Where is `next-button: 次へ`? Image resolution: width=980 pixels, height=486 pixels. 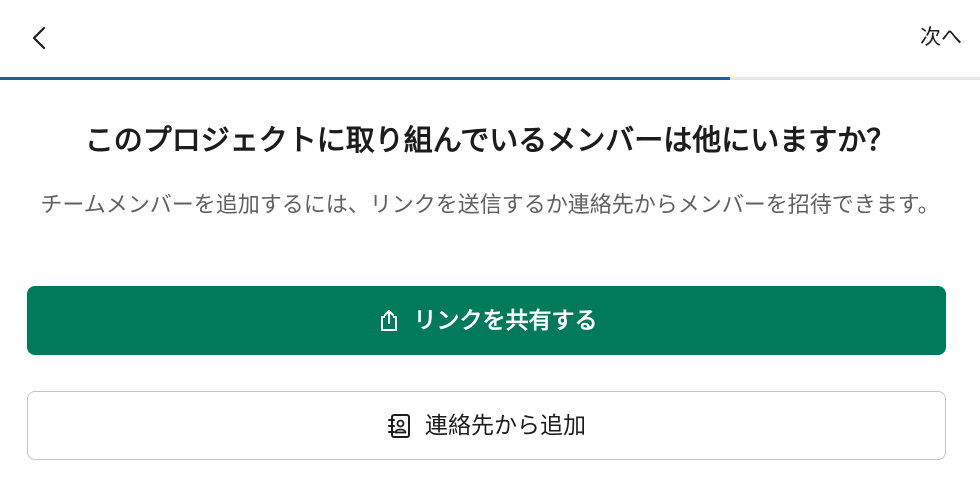
next-button: 次へ is located at coordinates (941, 37).